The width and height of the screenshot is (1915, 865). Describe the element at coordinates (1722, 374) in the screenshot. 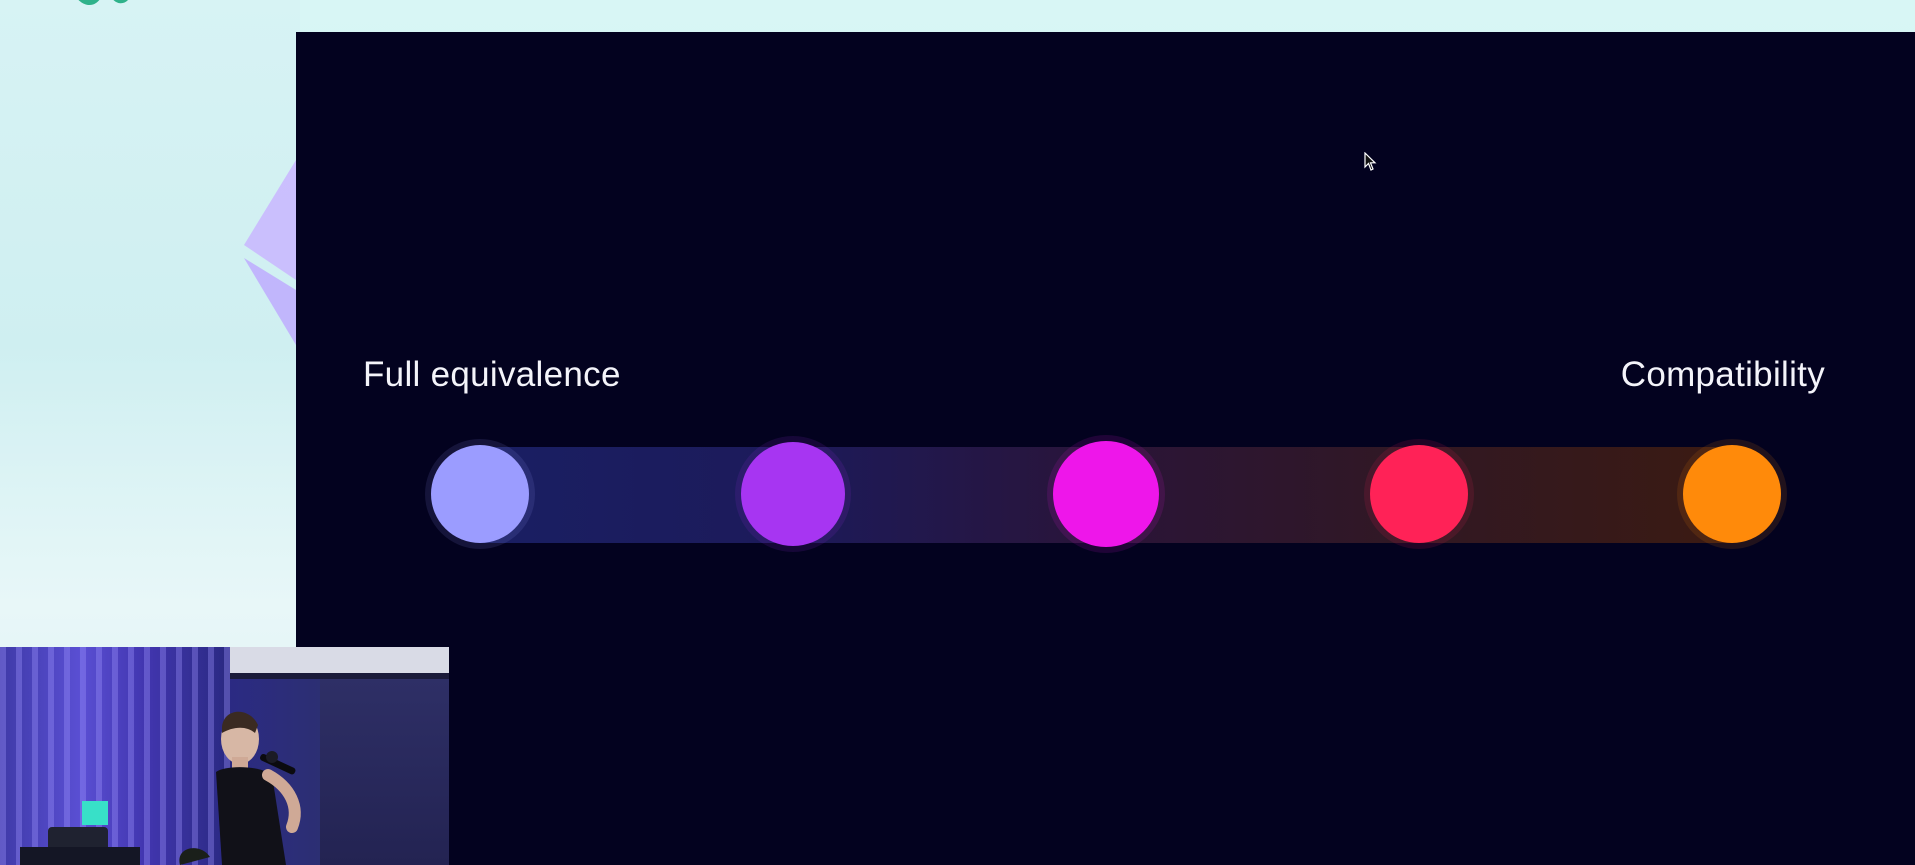

I see `compatibility-label: Compatibility` at that location.